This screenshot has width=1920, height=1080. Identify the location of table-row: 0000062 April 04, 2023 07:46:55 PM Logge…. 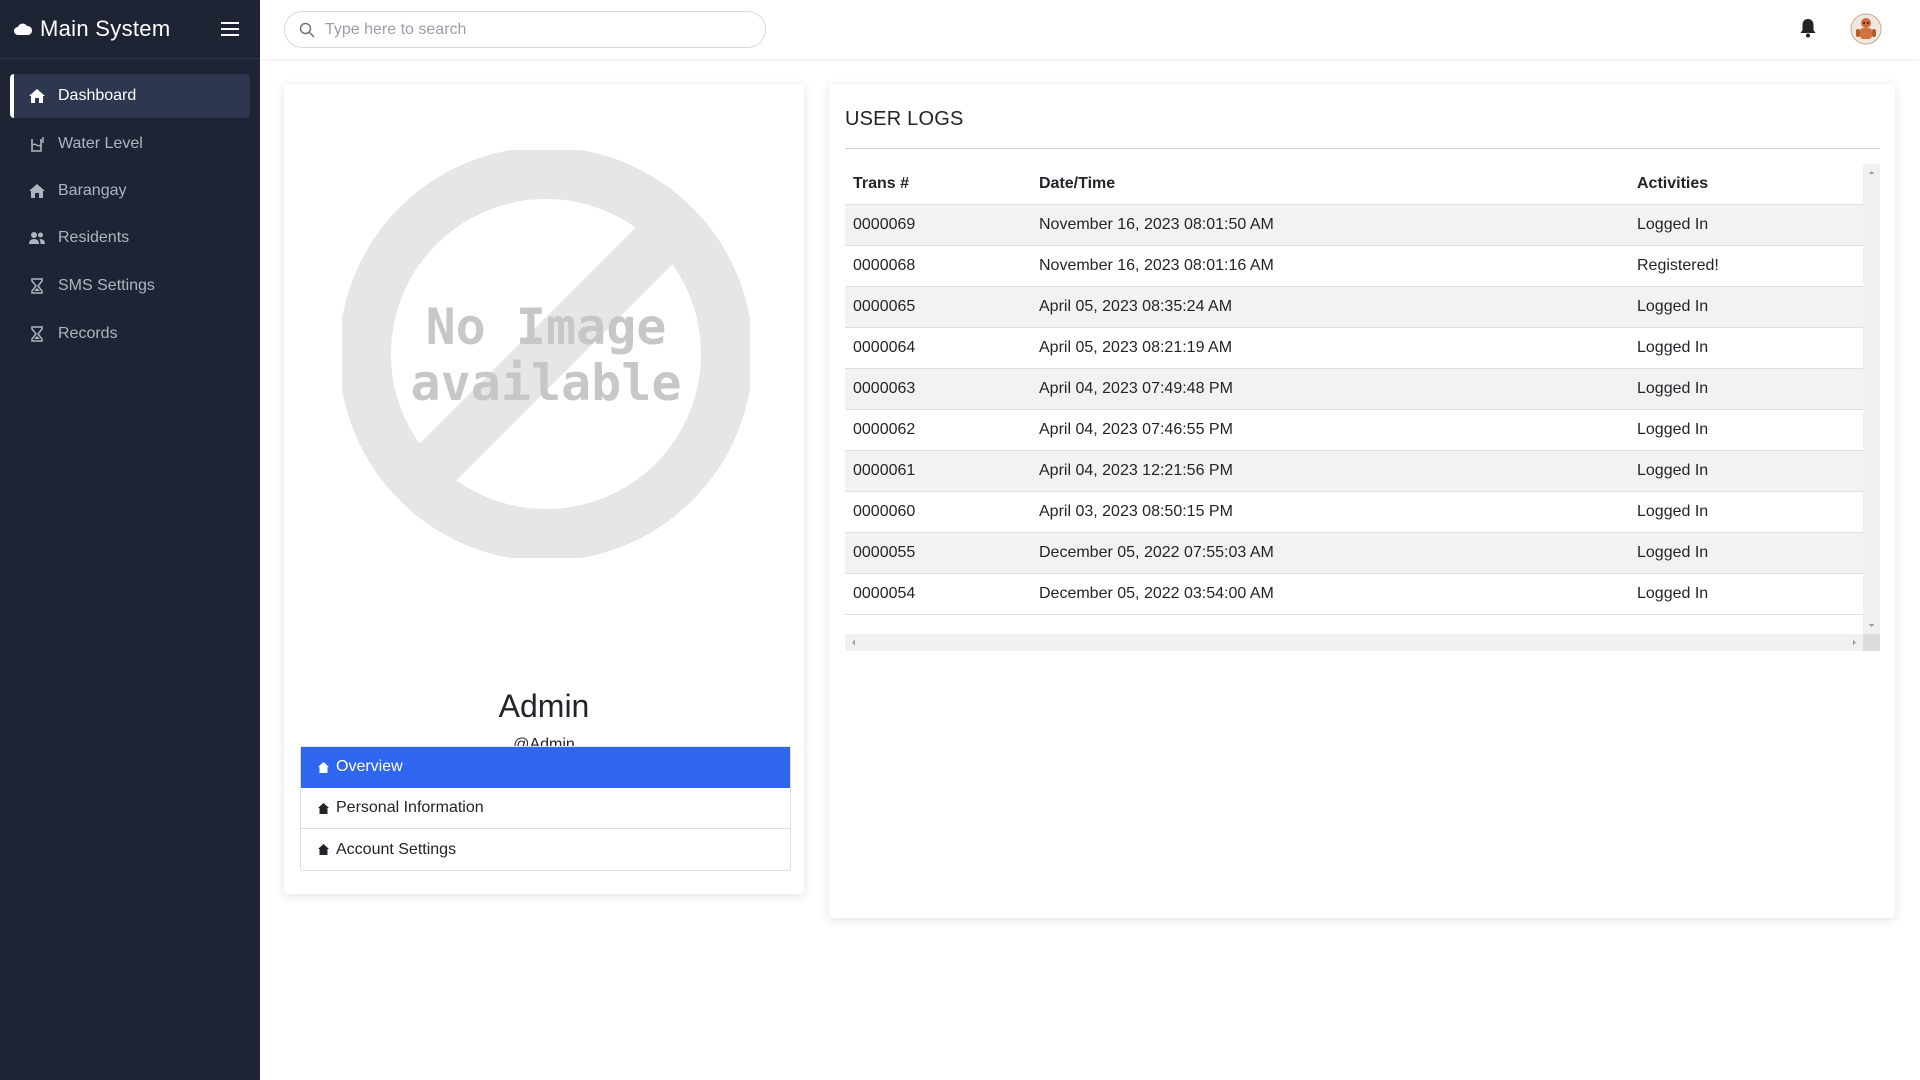
(1354, 430).